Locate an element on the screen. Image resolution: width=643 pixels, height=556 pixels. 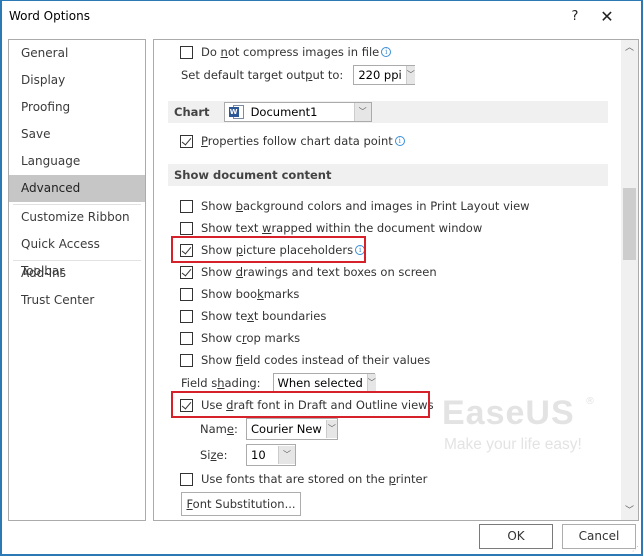
option-label: Show drawings and text boxes on screen is located at coordinates (319, 272).